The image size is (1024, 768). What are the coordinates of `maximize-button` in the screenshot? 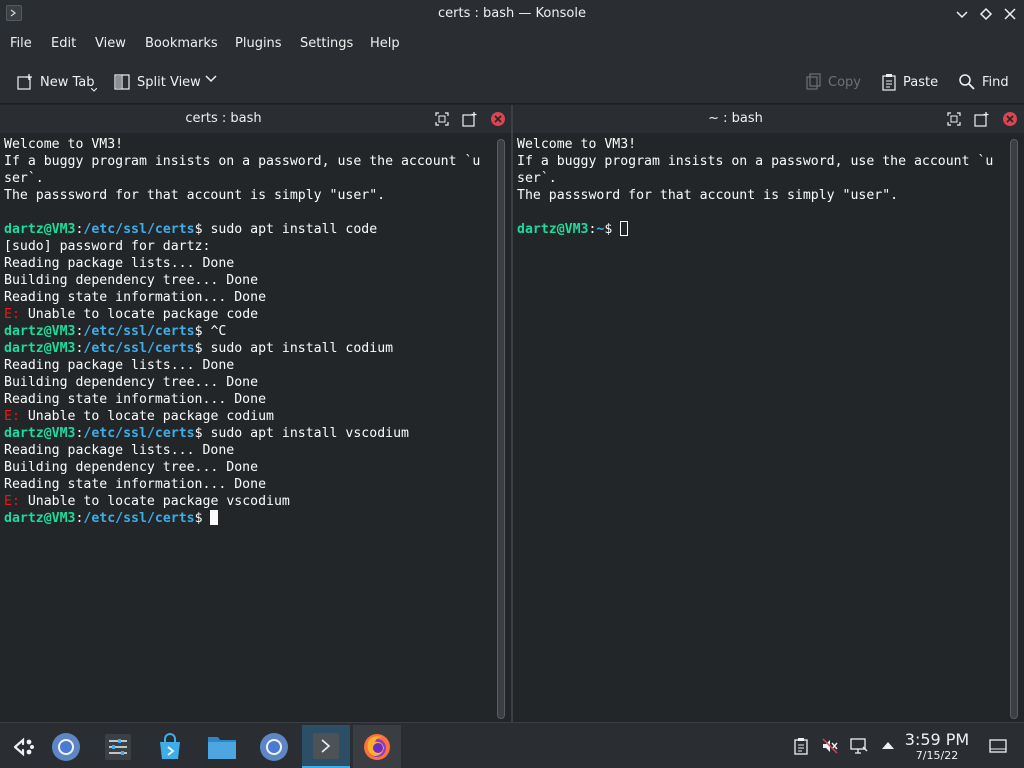 It's located at (986, 14).